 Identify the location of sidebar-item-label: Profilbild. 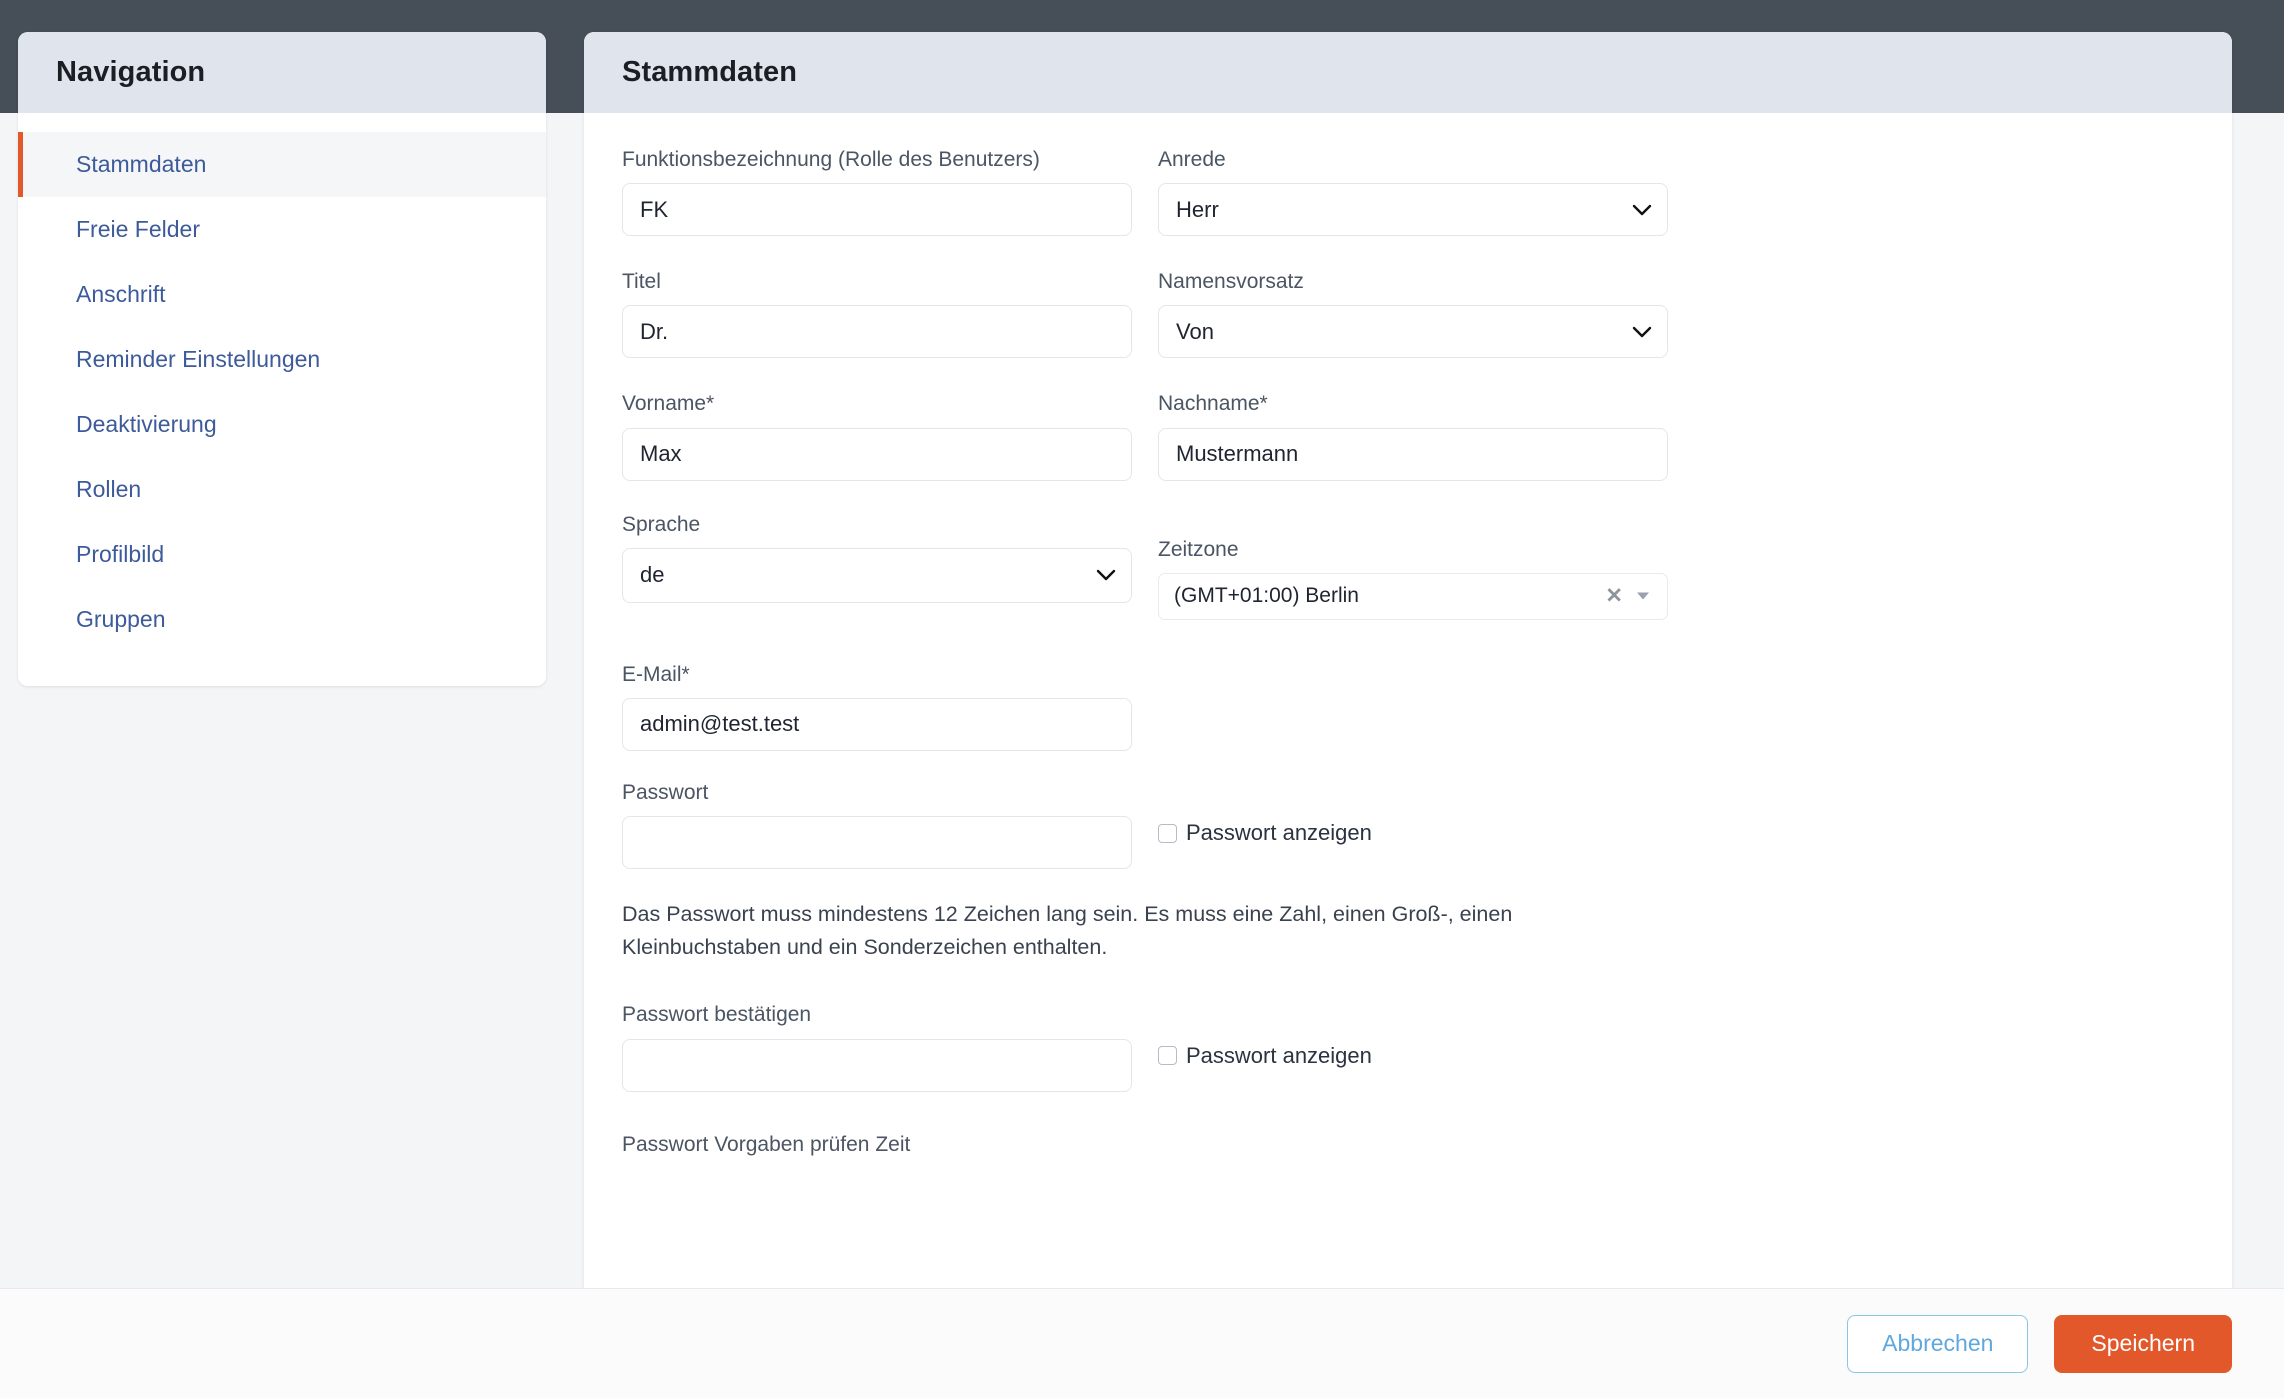
(120, 554).